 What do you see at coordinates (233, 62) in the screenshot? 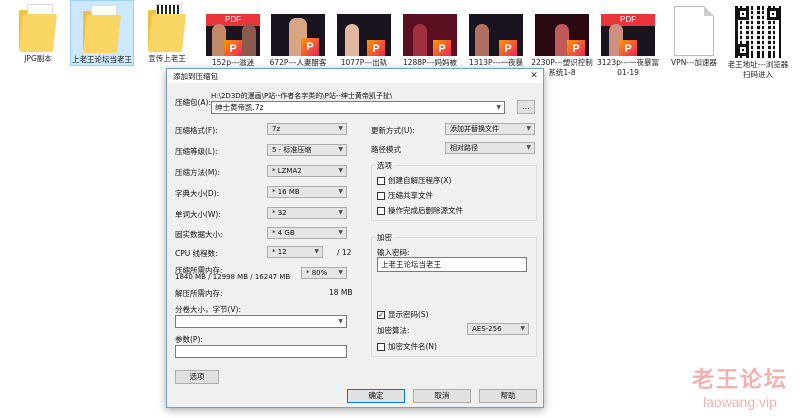
I see `file-label: 152p---滋迷` at bounding box center [233, 62].